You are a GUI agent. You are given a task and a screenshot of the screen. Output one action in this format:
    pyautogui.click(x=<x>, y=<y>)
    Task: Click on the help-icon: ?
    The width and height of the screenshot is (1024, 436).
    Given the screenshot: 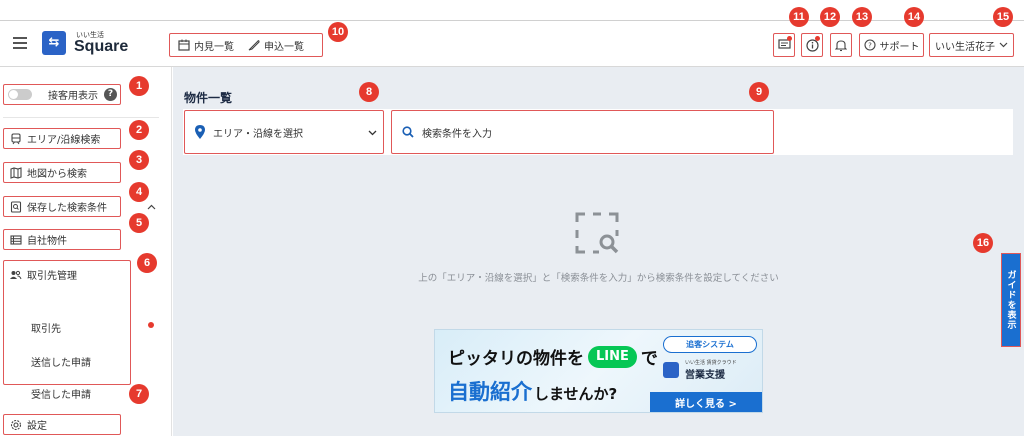 What is the action you would take?
    pyautogui.click(x=110, y=94)
    